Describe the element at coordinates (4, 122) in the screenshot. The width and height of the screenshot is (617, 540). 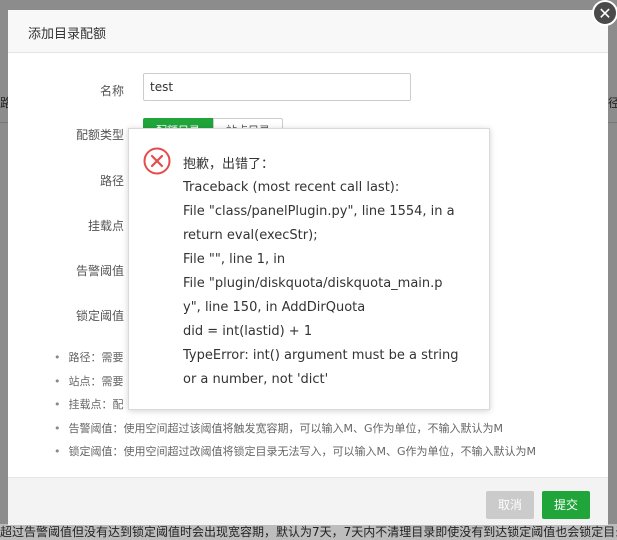
I see `background-divider-left` at that location.